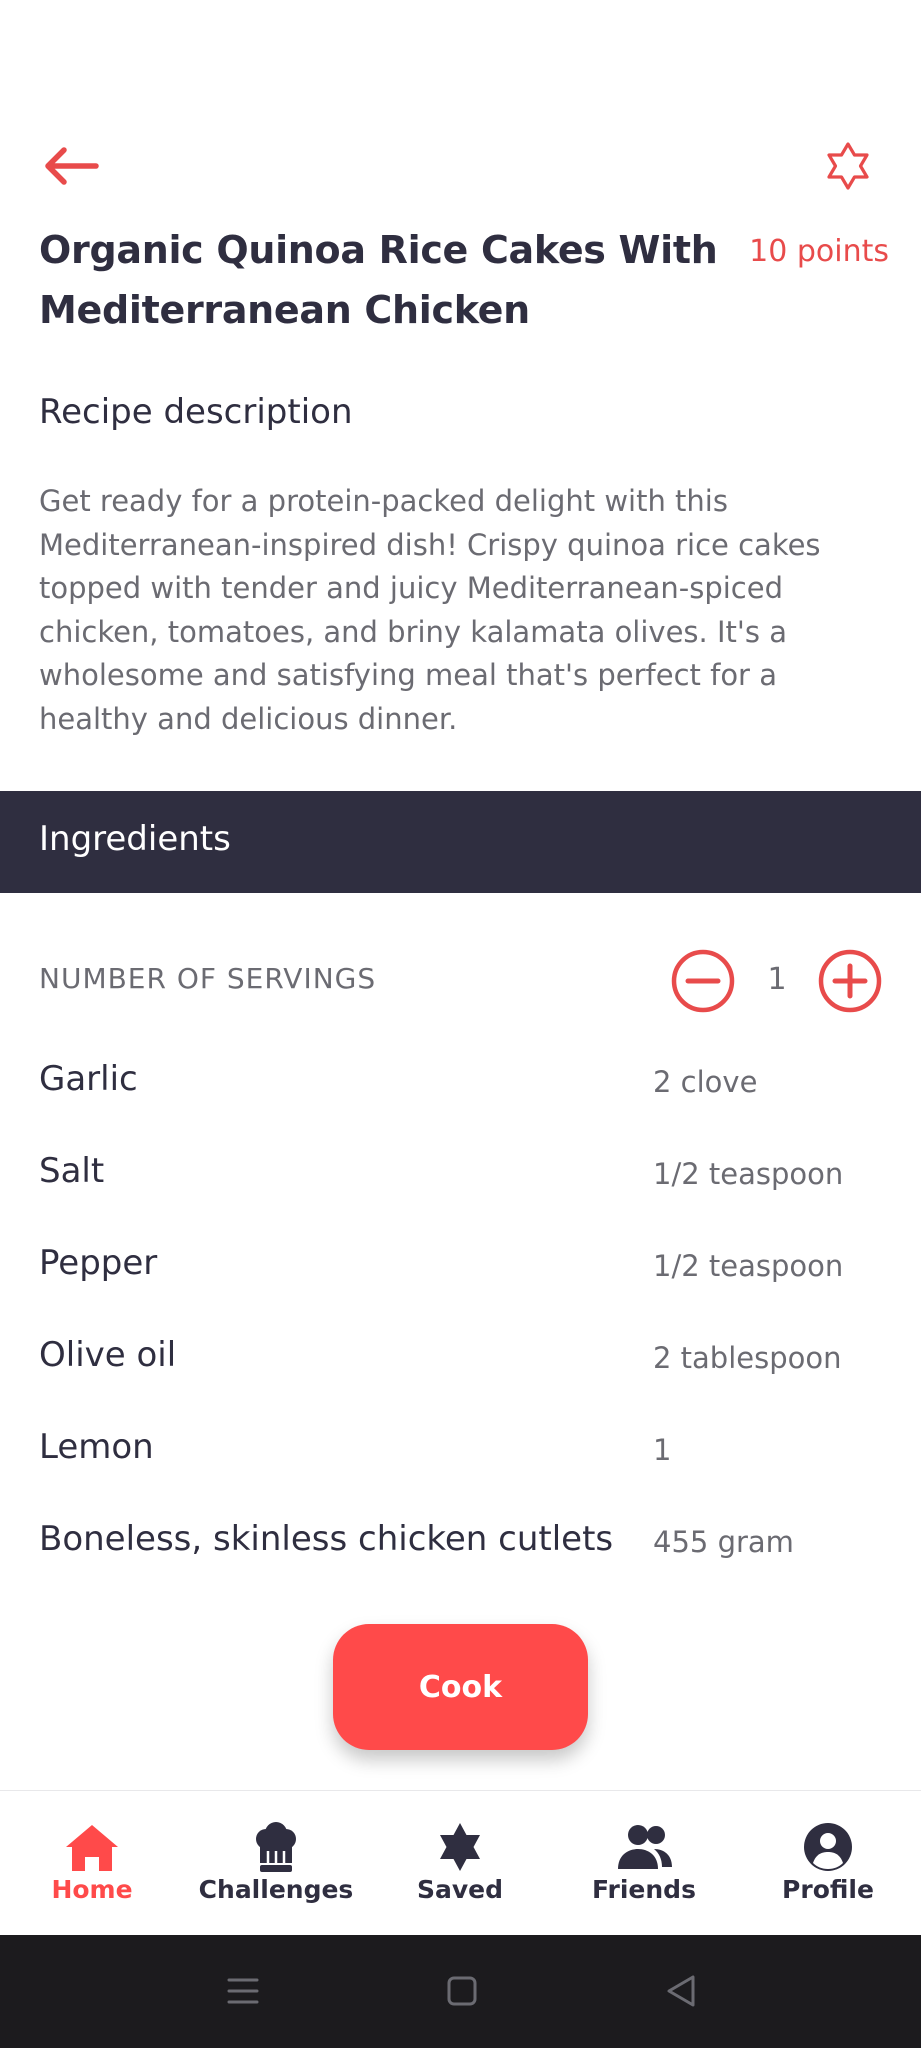 This screenshot has height=2048, width=921. Describe the element at coordinates (276, 1847) in the screenshot. I see `chef-hat-icon` at that location.